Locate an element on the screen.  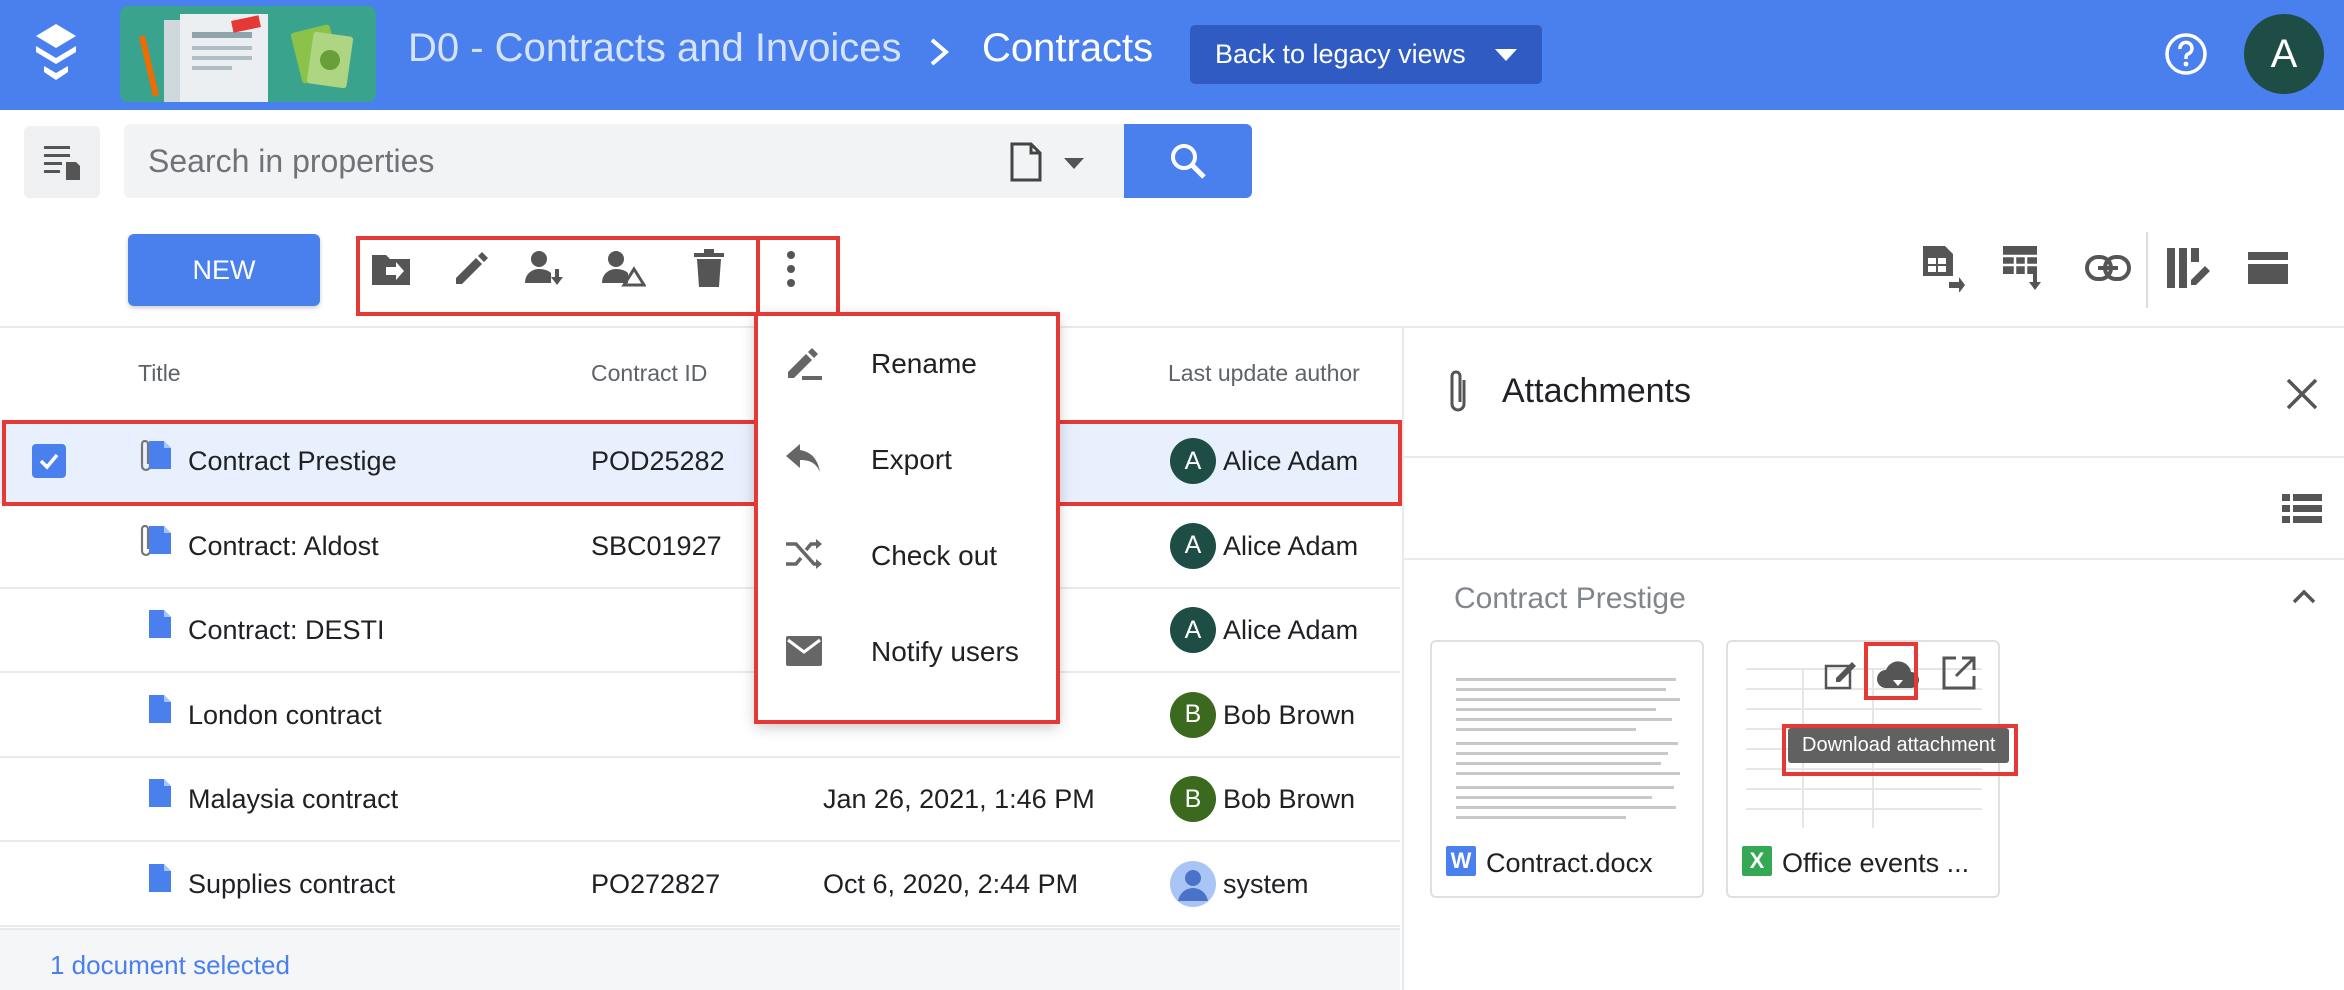
search-bar is located at coordinates (624, 161).